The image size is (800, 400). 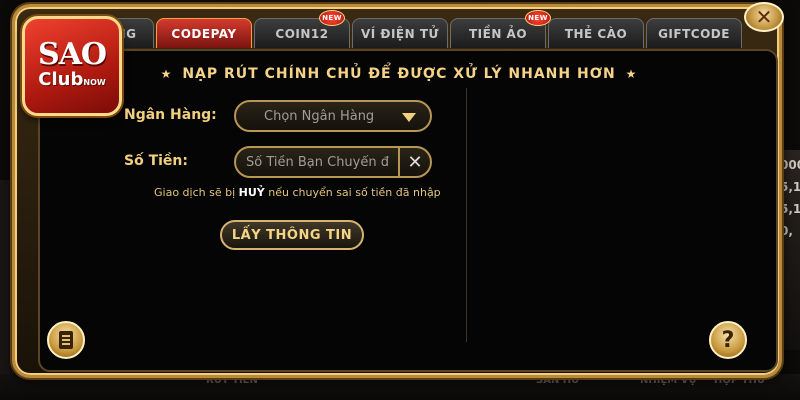 I want to click on bank-select-value: Chọn Ngân Hàng, so click(x=319, y=116).